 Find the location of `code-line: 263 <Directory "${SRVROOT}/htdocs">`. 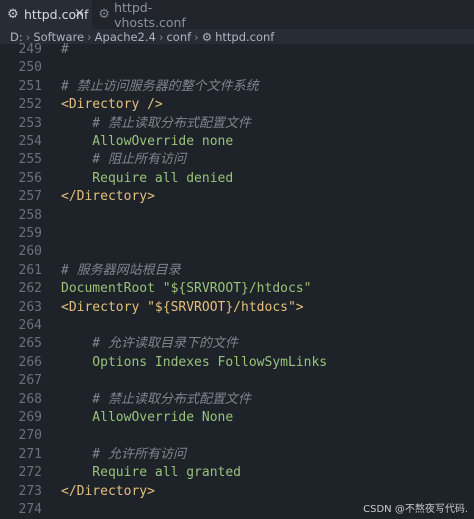

code-line: 263 <Directory "${SRVROOT}/htdocs"> is located at coordinates (237, 308).